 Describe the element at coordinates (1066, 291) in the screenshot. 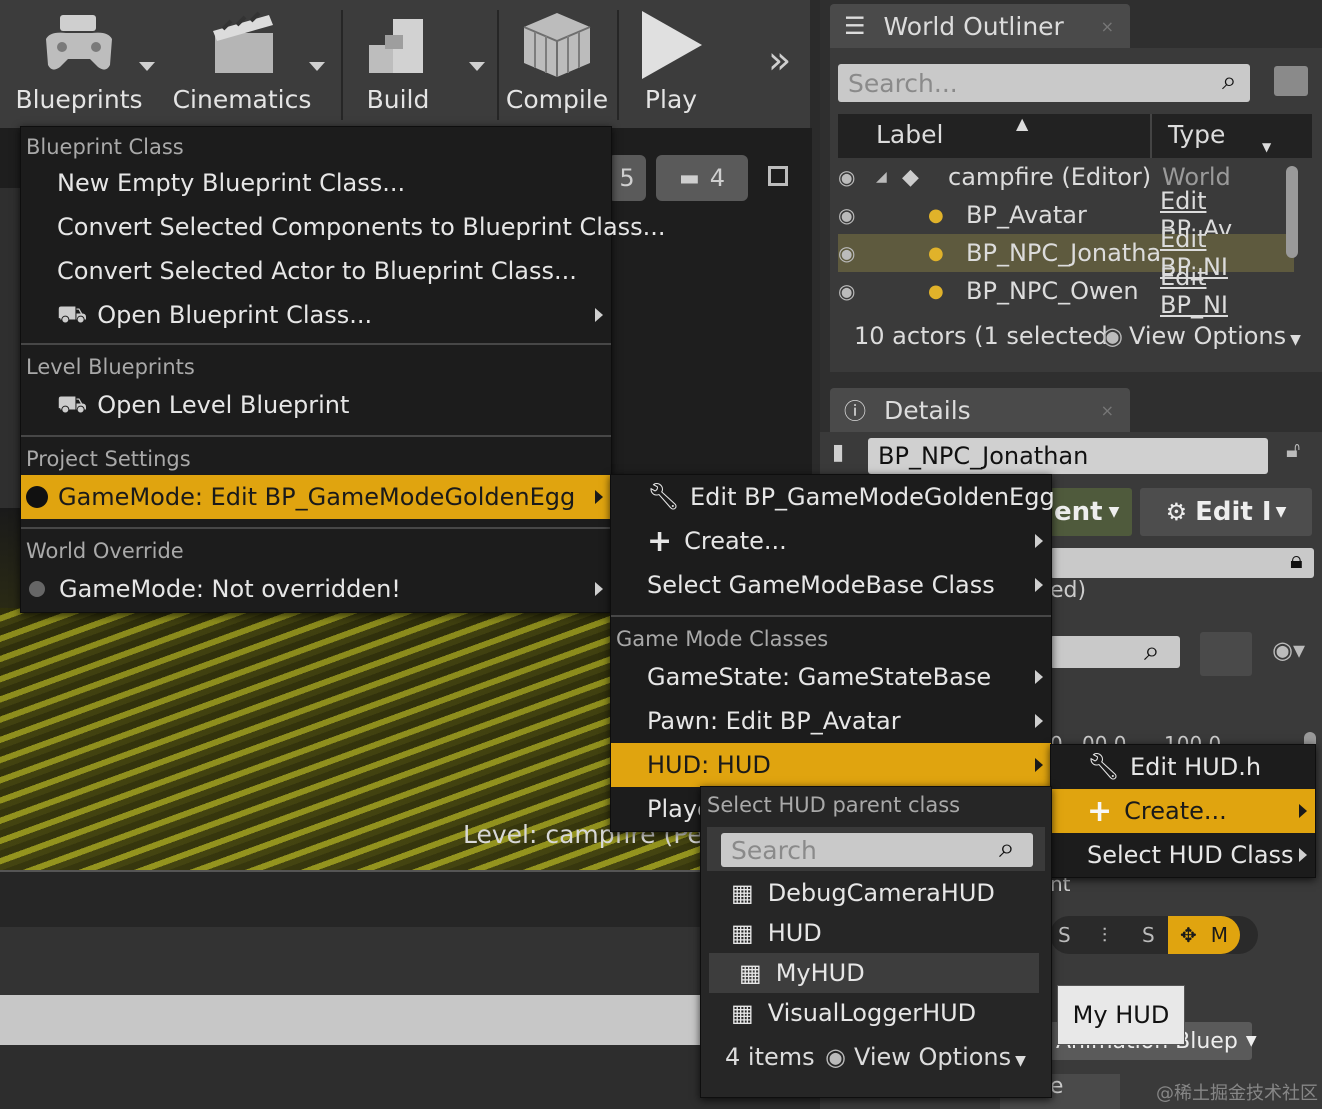

I see `outliner-row: ◉ ● BP_NPC_Owen Edit BP_NI` at that location.